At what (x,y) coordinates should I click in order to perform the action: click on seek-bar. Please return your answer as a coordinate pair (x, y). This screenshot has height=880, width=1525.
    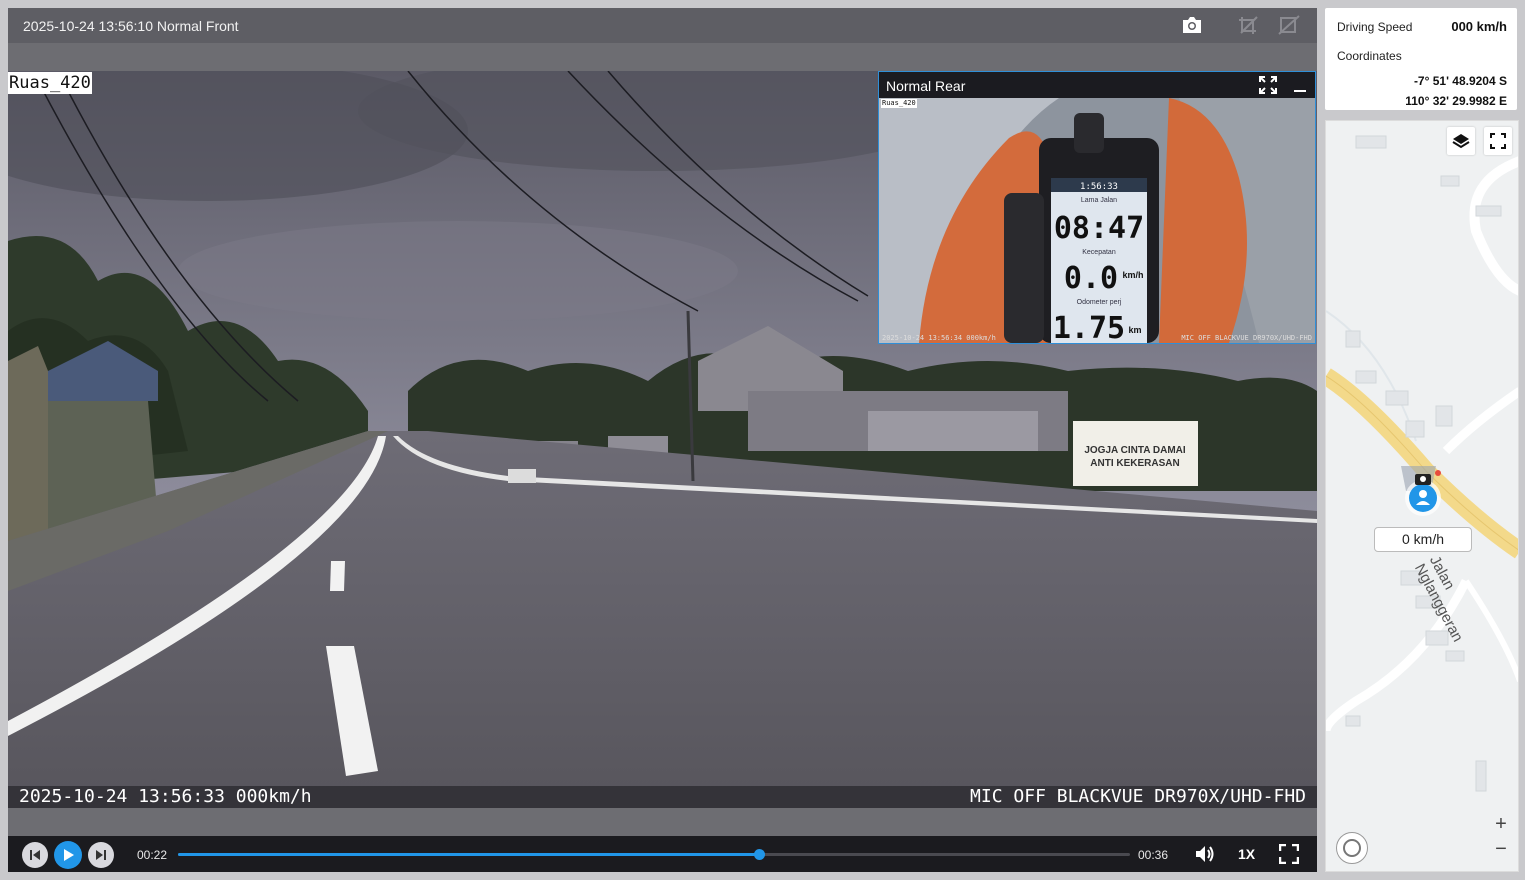
    Looking at the image, I should click on (654, 854).